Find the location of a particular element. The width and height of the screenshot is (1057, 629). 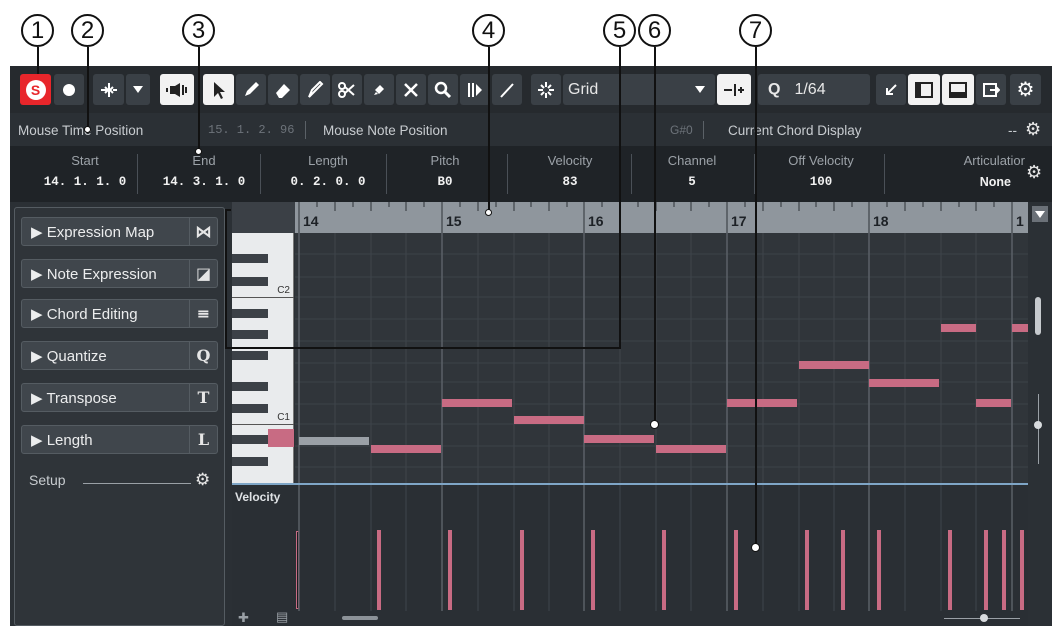

highlighted-key is located at coordinates (281, 438).